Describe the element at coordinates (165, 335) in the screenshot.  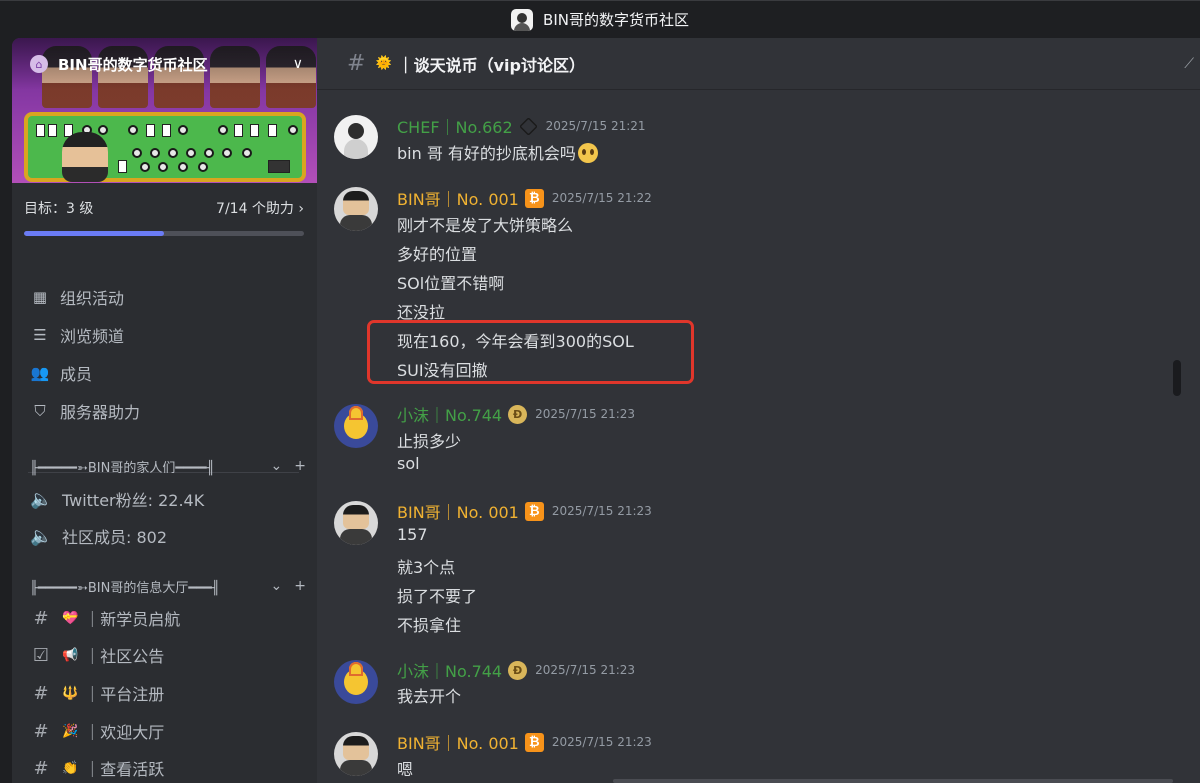
I see `nav-browse-channels: ☰ 浏览频道` at that location.